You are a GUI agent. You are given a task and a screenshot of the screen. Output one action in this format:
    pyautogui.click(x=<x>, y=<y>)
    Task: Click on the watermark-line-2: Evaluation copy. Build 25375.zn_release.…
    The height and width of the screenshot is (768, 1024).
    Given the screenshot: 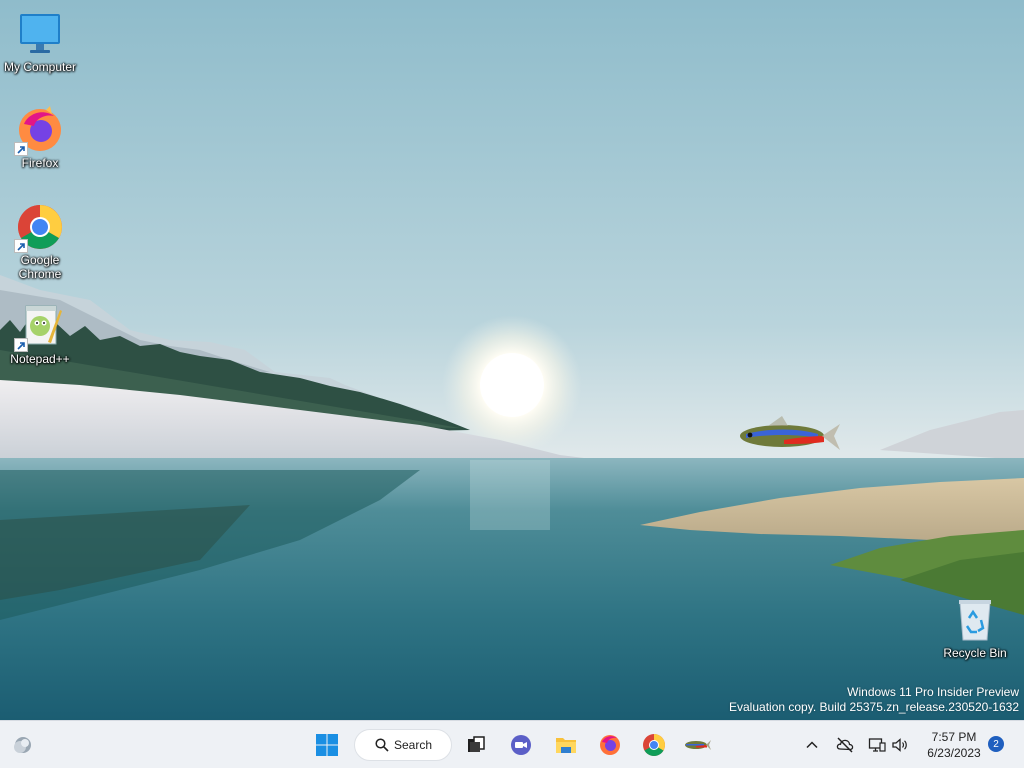 What is the action you would take?
    pyautogui.click(x=874, y=707)
    